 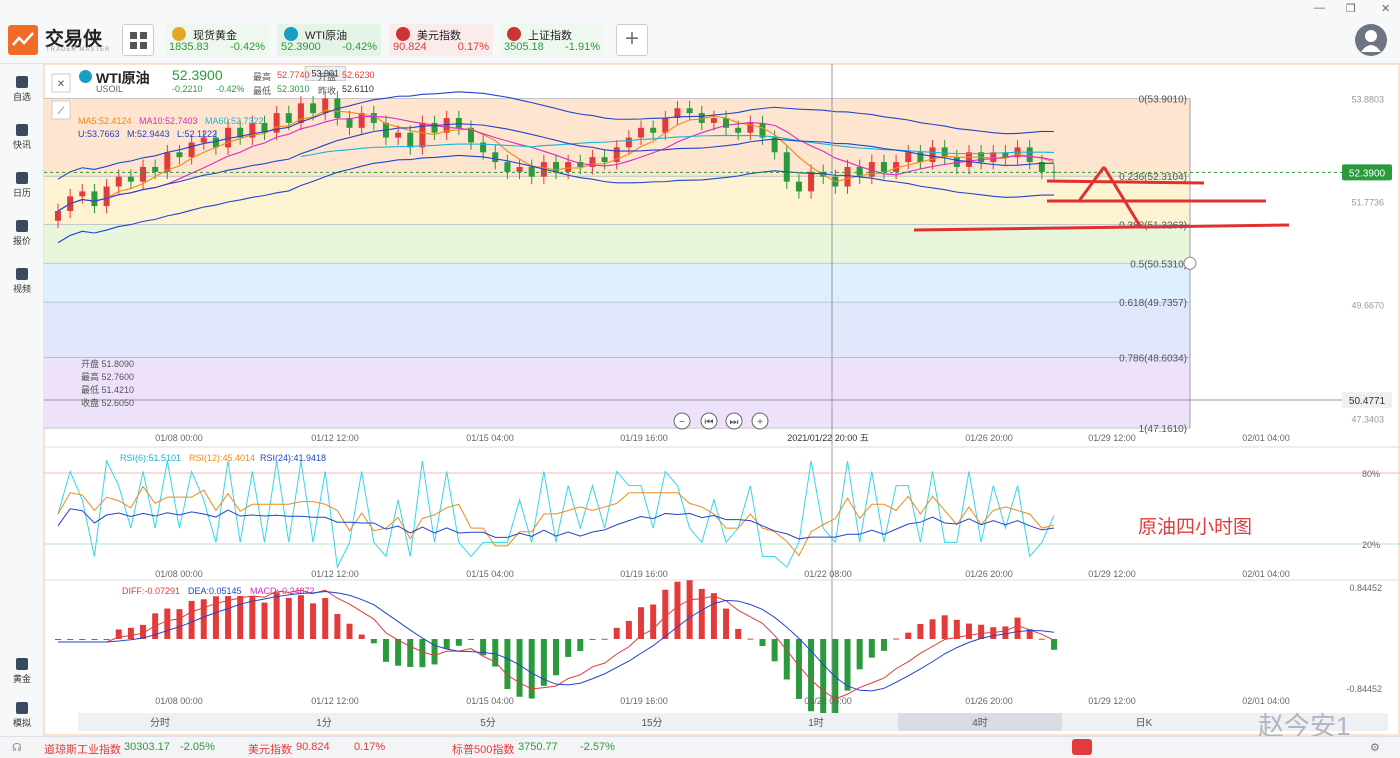 What do you see at coordinates (22, 672) in the screenshot?
I see `sidebar-item-gold: 黄金` at bounding box center [22, 672].